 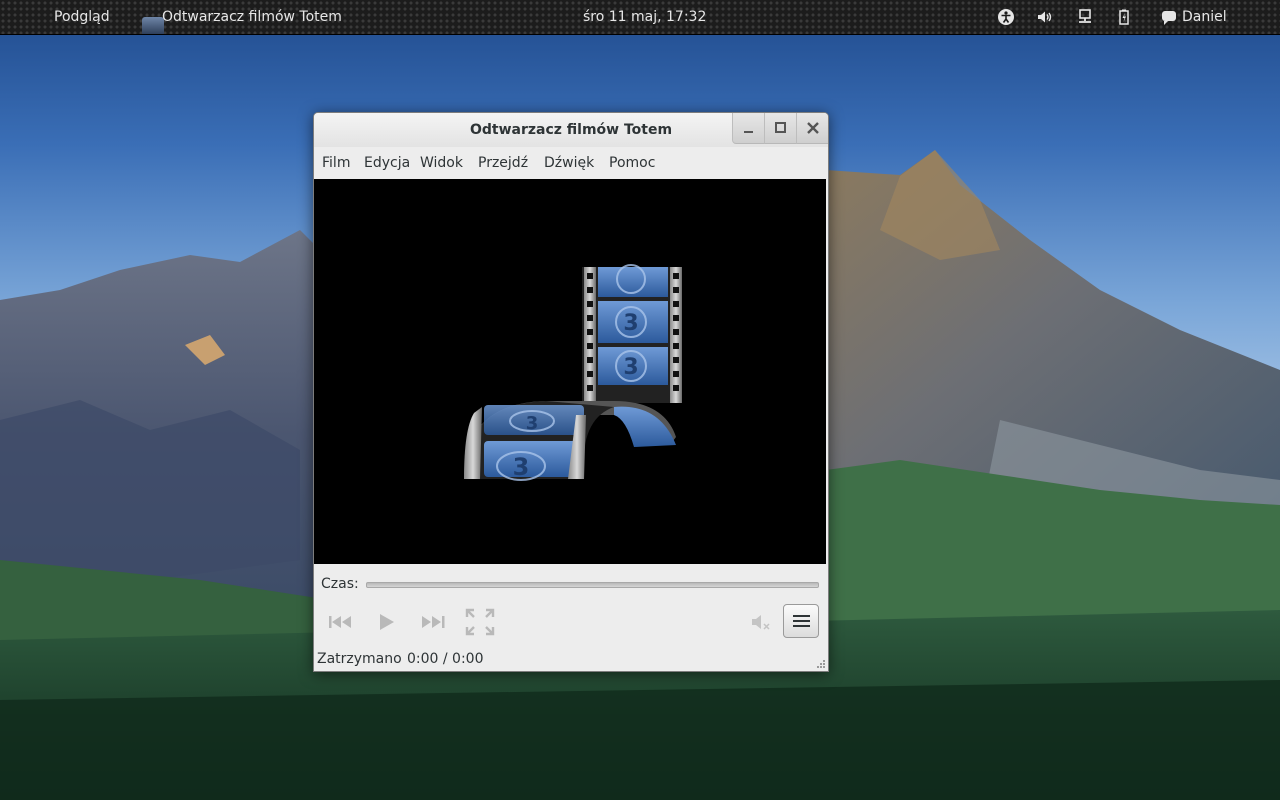 What do you see at coordinates (821, 664) in the screenshot?
I see `resize-grip-icon` at bounding box center [821, 664].